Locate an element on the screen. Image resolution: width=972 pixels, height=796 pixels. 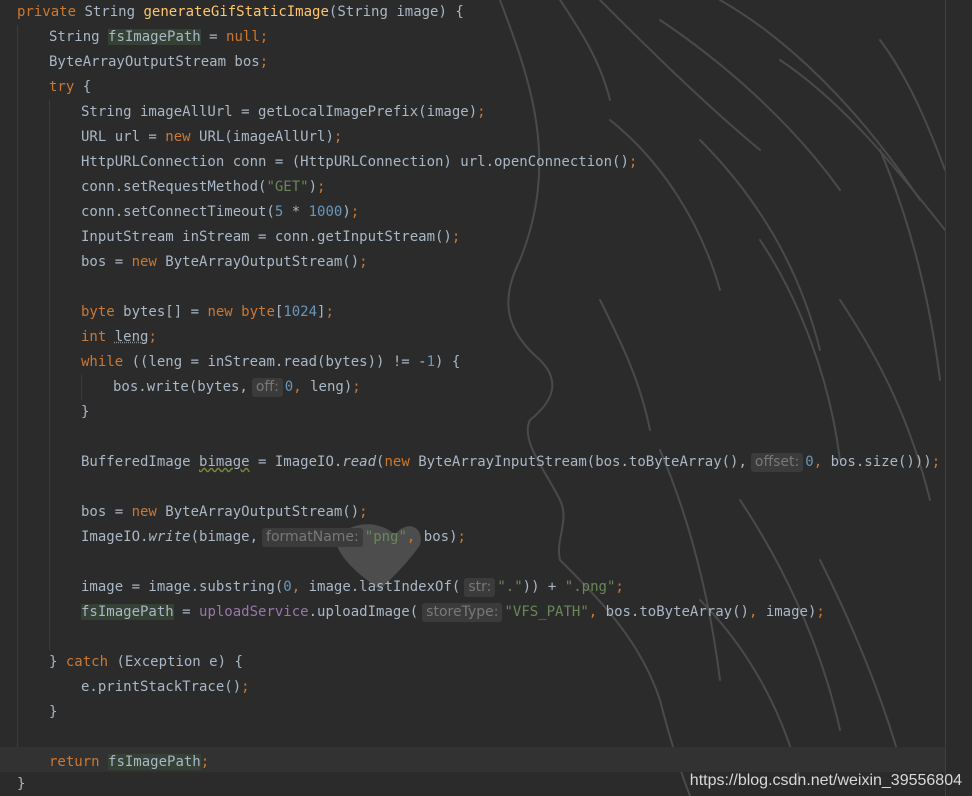
code-line-2: String fsImagePath = null; is located at coordinates (158, 37).